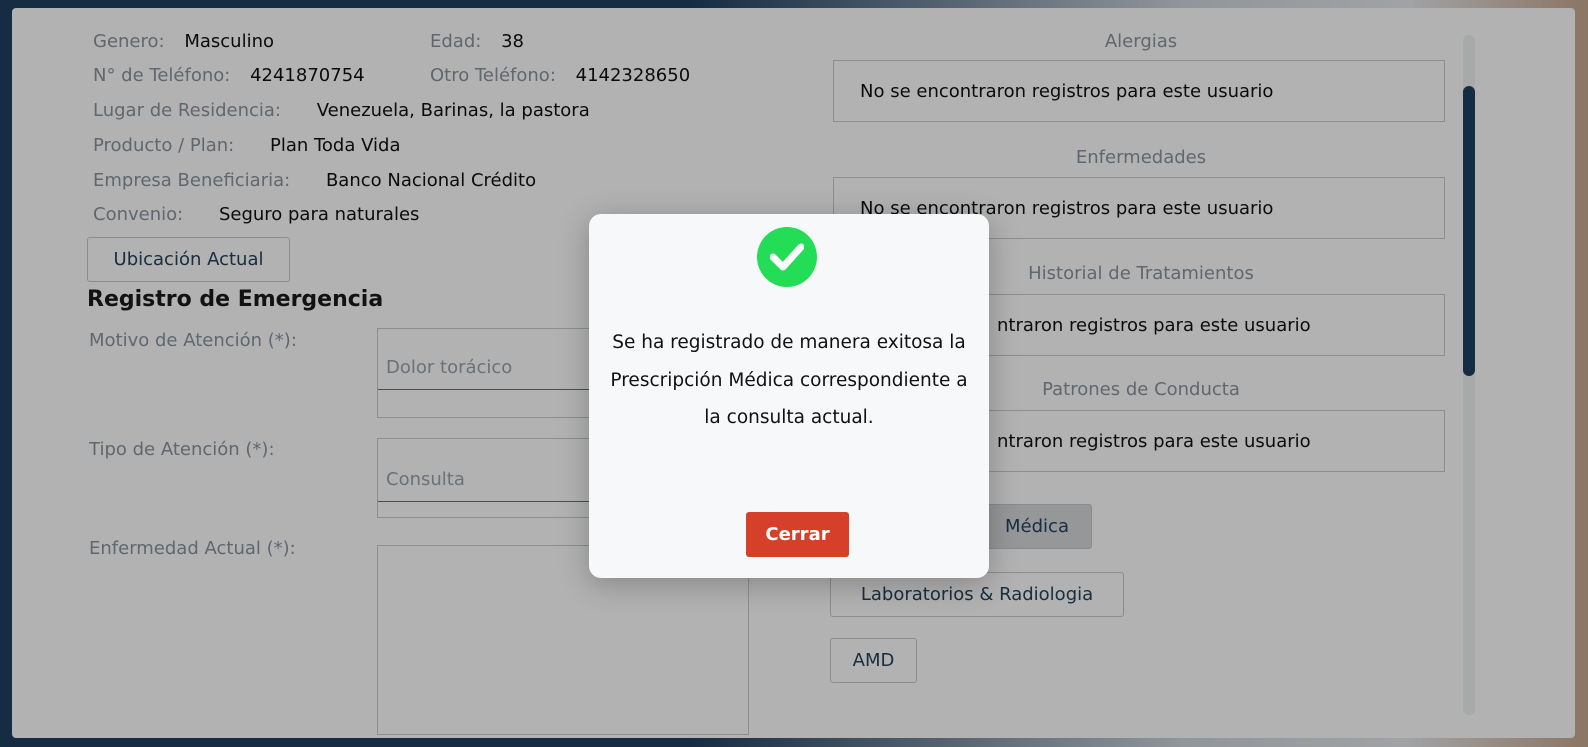 Image resolution: width=1588 pixels, height=747 pixels. What do you see at coordinates (787, 257) in the screenshot?
I see `success-check-icon` at bounding box center [787, 257].